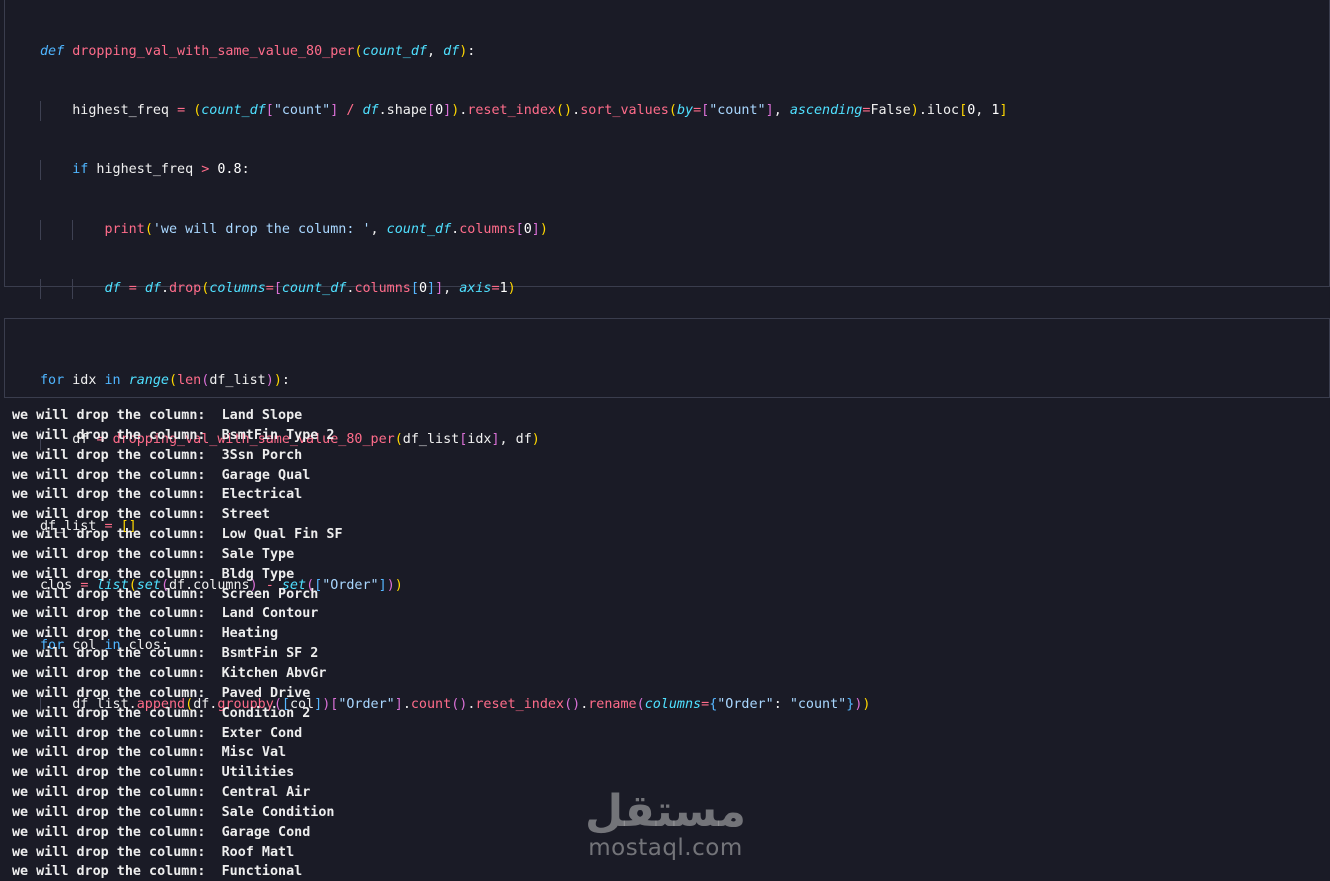 This screenshot has height=881, width=1330. What do you see at coordinates (262, 872) in the screenshot?
I see `output-column-name: Functional` at bounding box center [262, 872].